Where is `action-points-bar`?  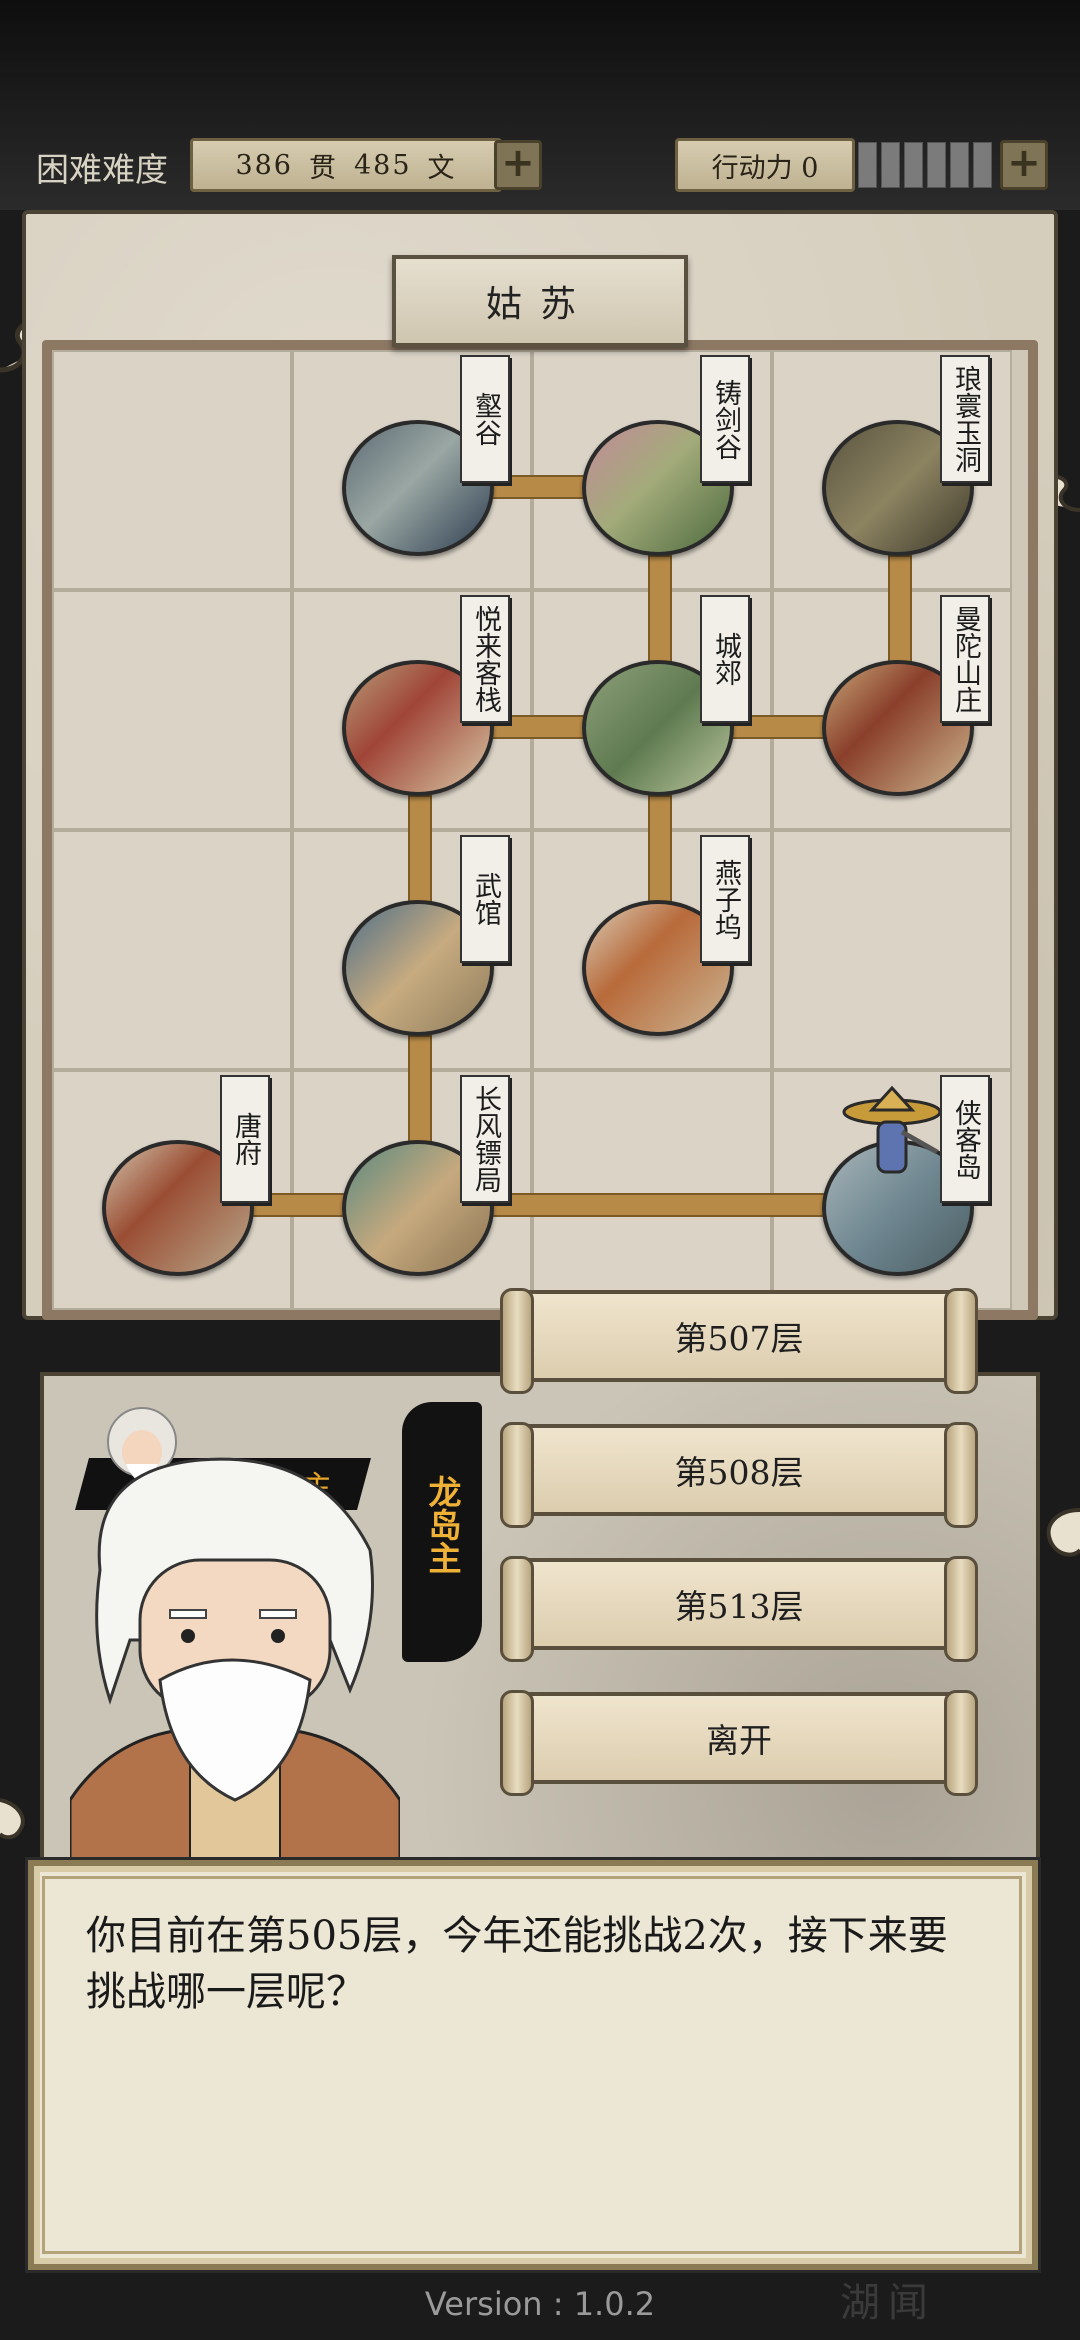 action-points-bar is located at coordinates (928, 165).